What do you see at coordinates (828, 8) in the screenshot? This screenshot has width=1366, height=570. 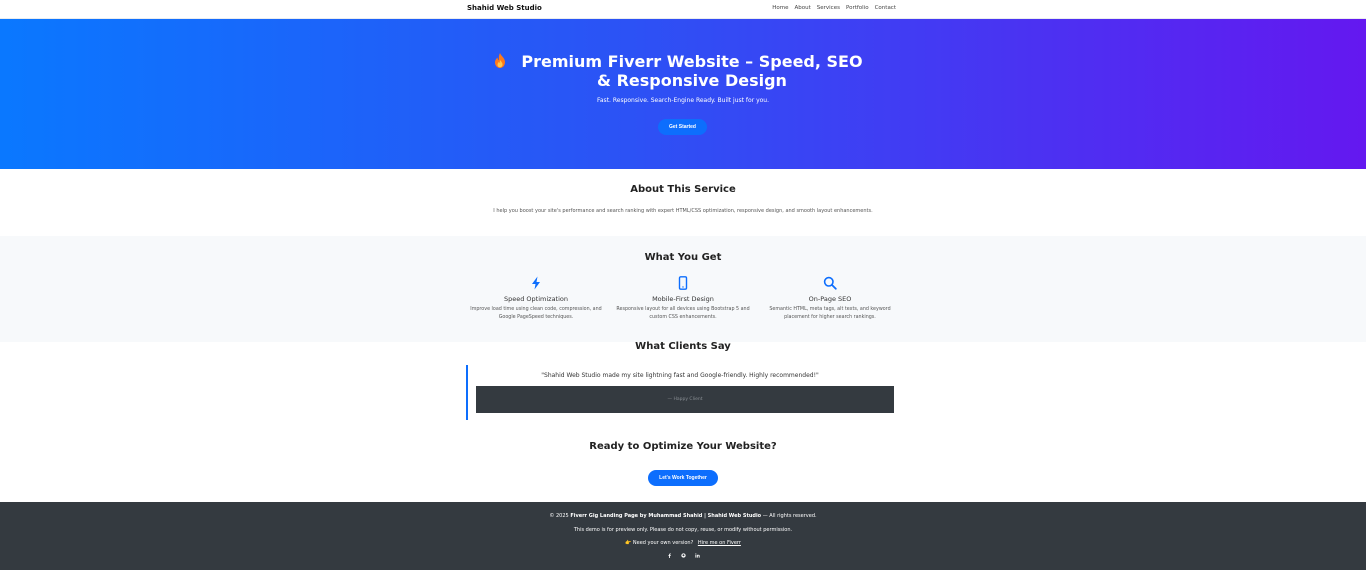 I see `nav-link-services: Services` at bounding box center [828, 8].